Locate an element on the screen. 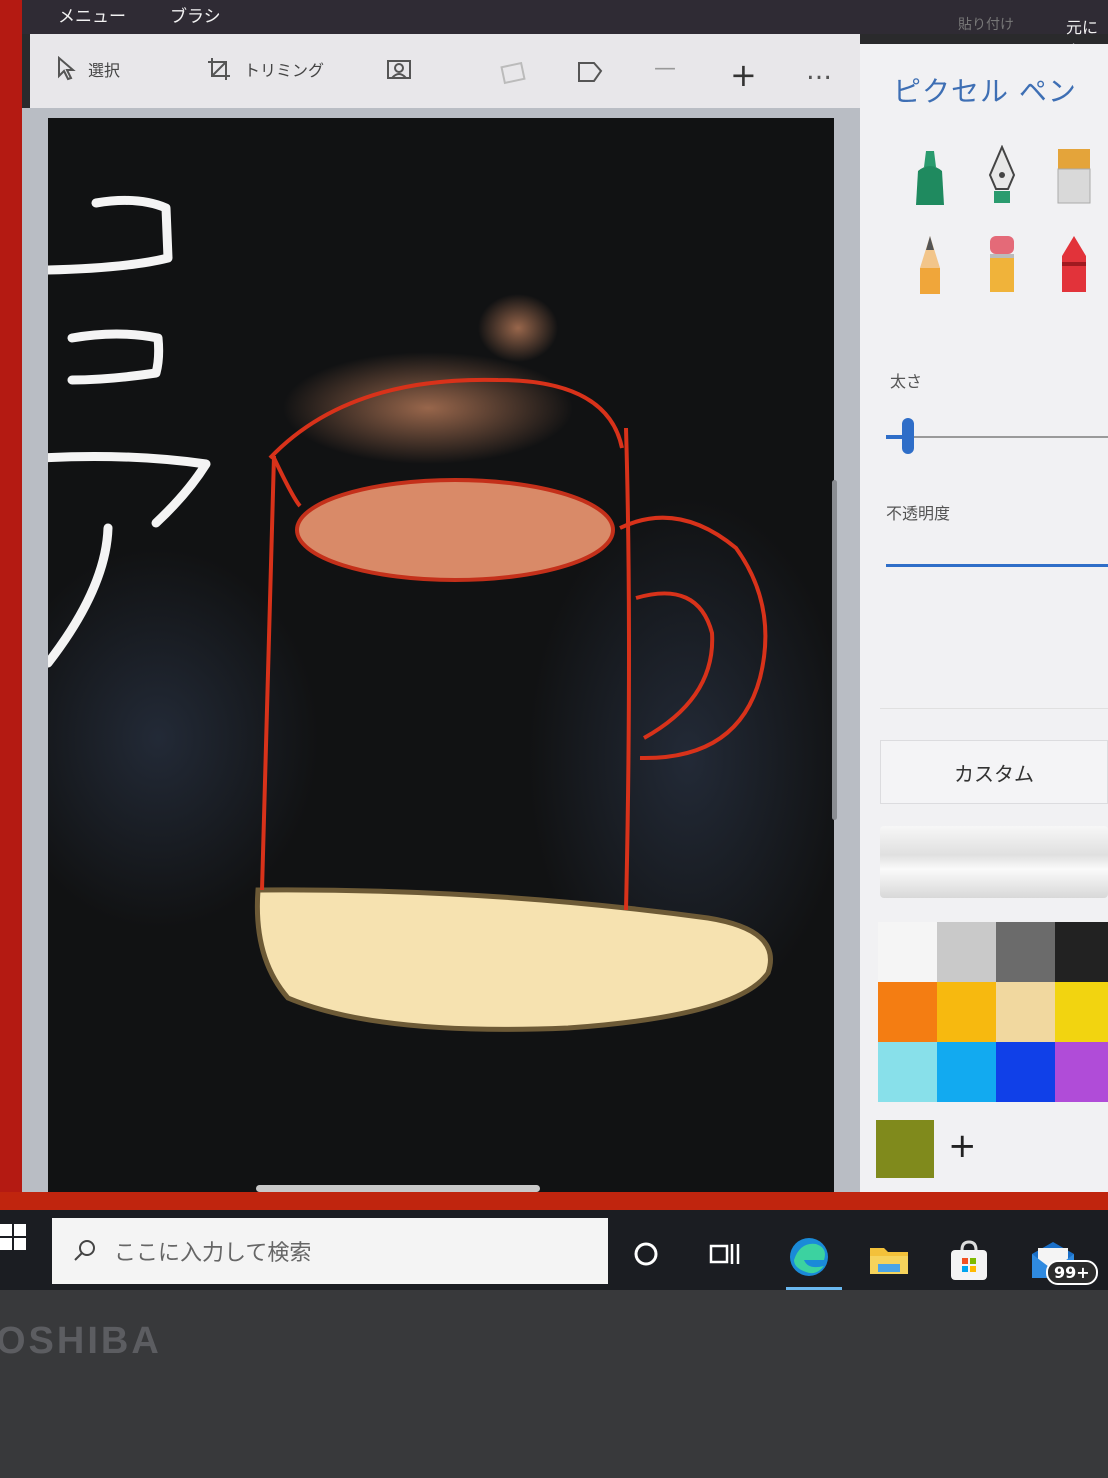  selected-color-swatch is located at coordinates (905, 1149).